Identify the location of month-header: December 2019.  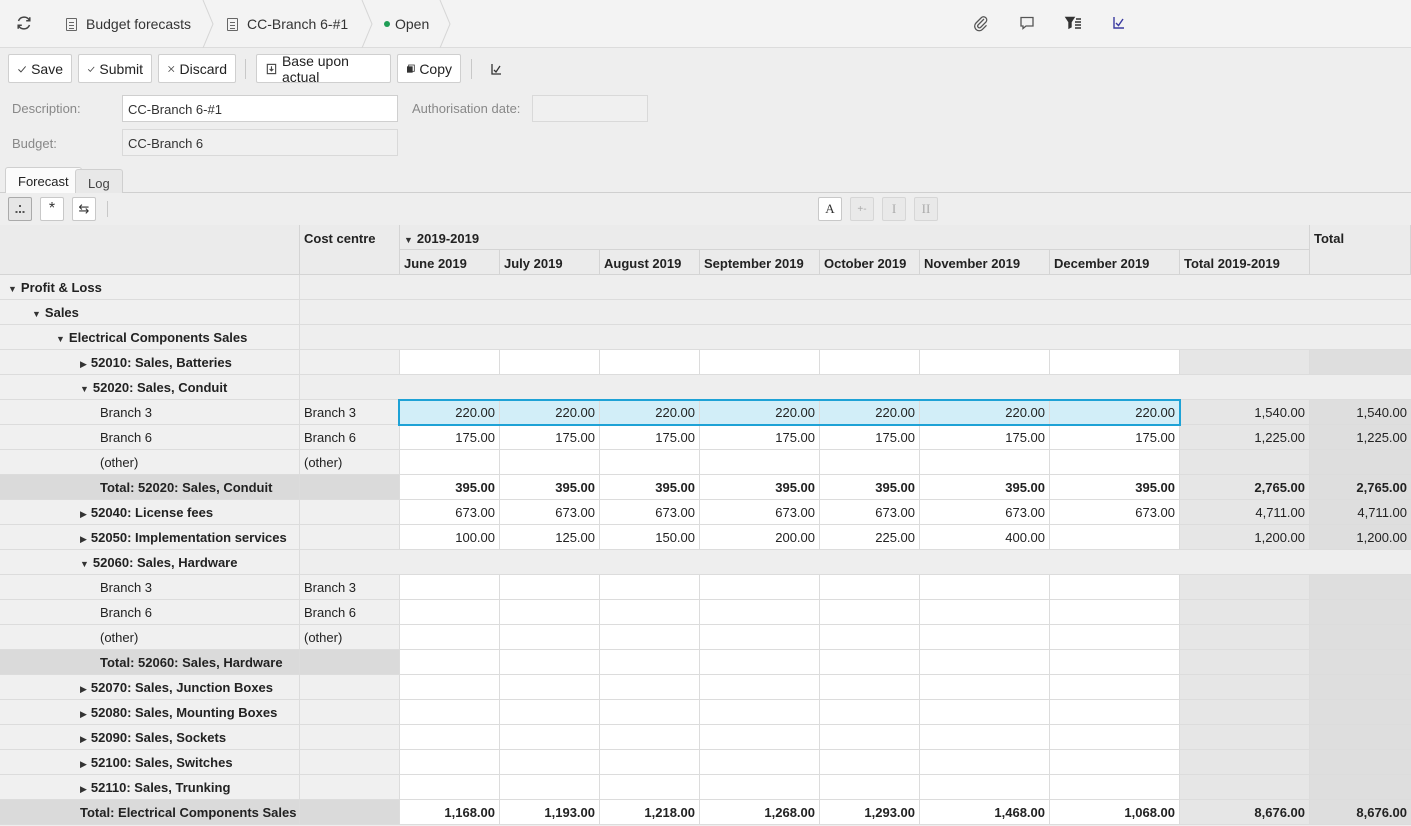
(1115, 262).